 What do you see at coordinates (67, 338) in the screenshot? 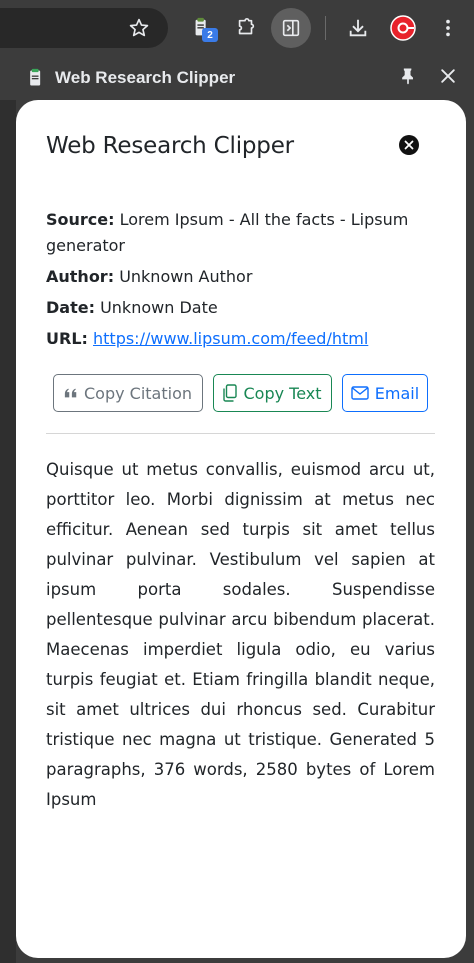
I see `url-label: URL:` at bounding box center [67, 338].